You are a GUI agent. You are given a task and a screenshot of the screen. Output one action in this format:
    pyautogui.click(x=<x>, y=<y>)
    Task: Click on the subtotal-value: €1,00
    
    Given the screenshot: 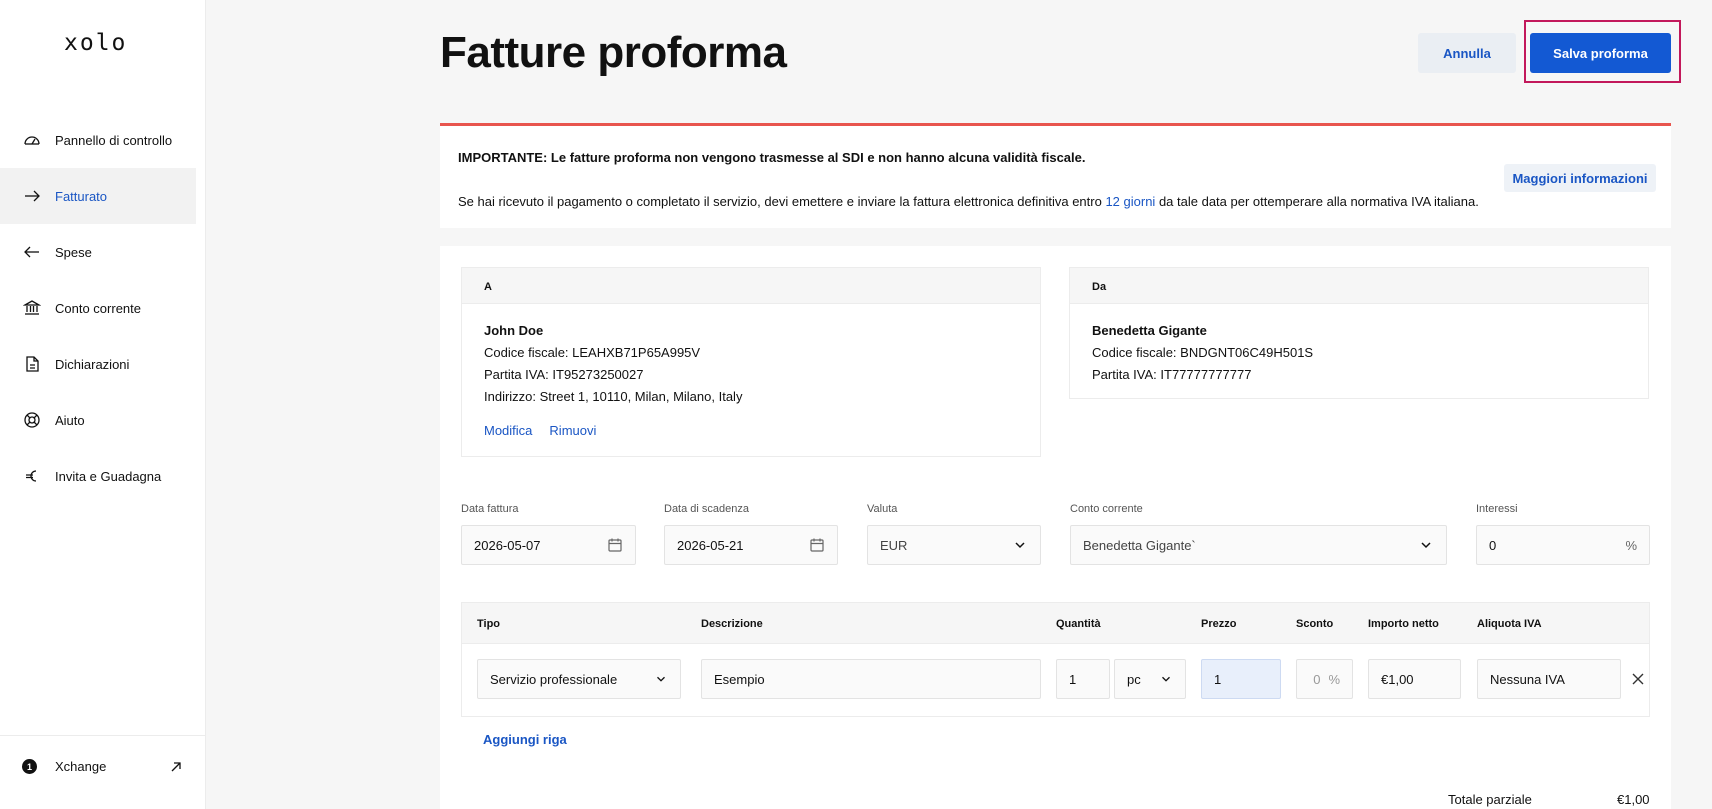 What is the action you would take?
    pyautogui.click(x=1633, y=799)
    